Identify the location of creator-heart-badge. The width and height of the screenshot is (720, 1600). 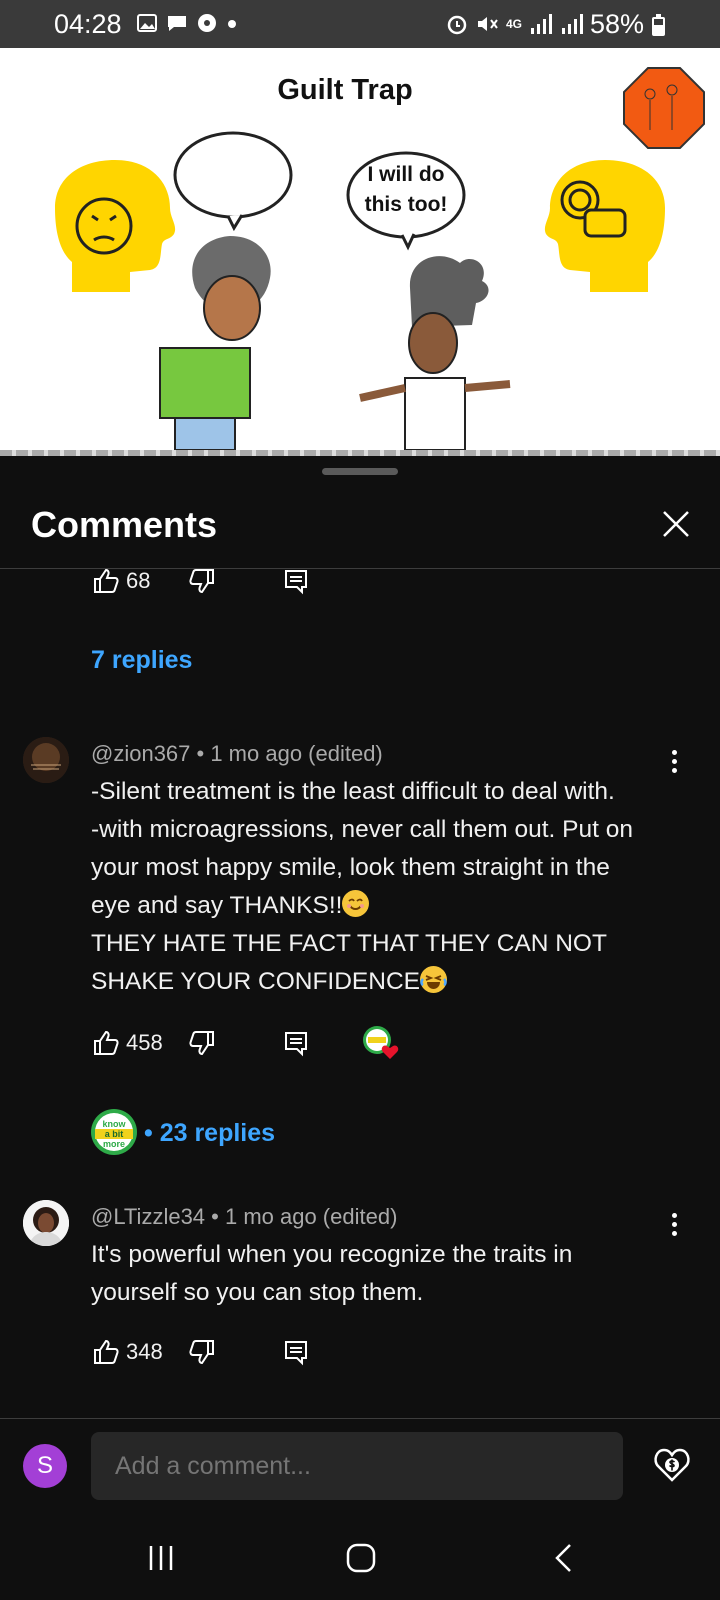
(382, 1043).